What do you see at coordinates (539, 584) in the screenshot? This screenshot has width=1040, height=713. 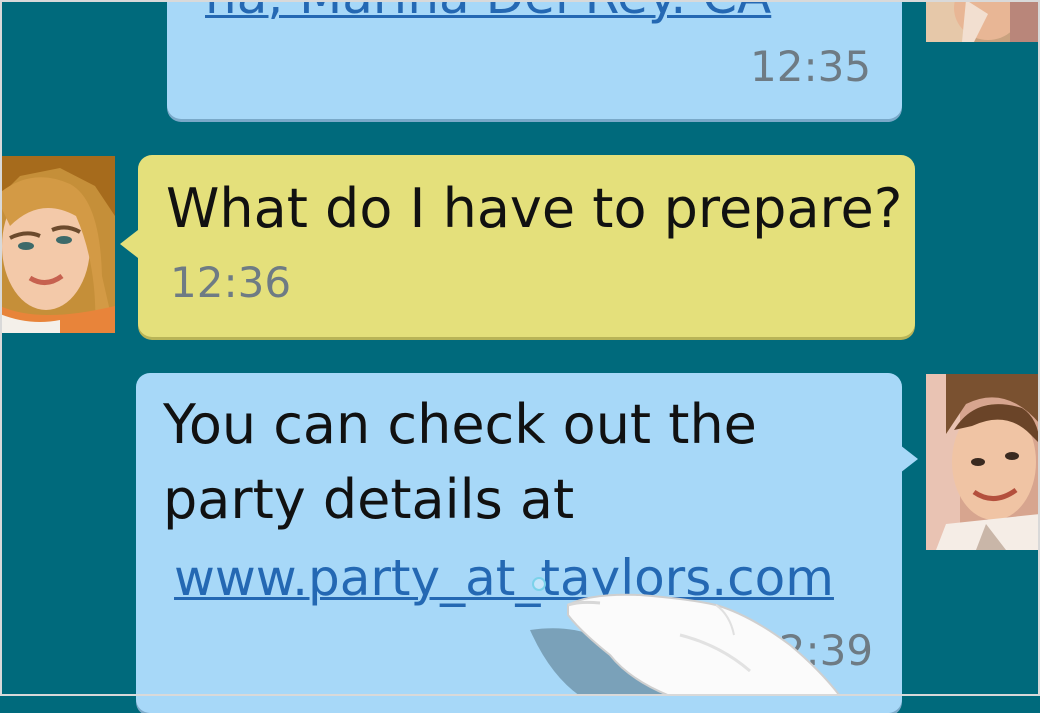 I see `touch-point-icon` at bounding box center [539, 584].